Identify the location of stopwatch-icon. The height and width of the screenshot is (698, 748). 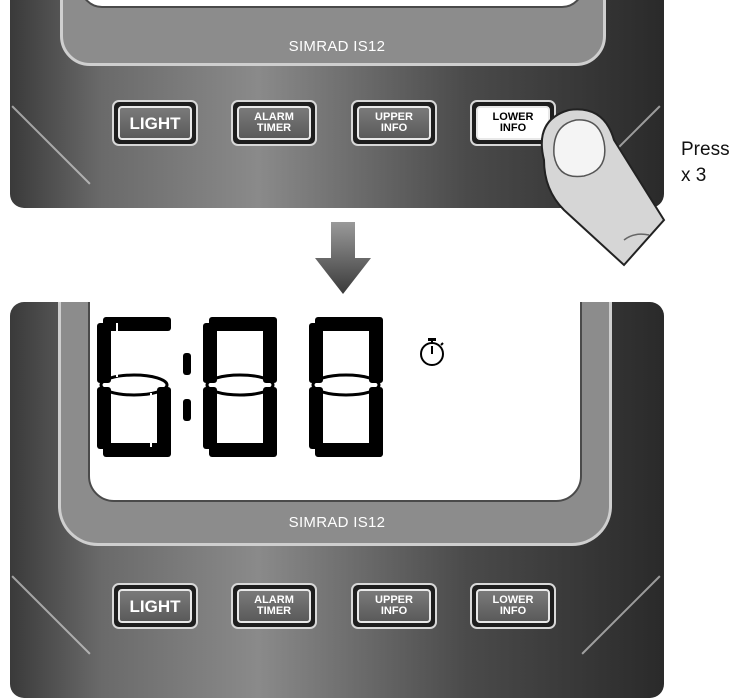
(432, 352).